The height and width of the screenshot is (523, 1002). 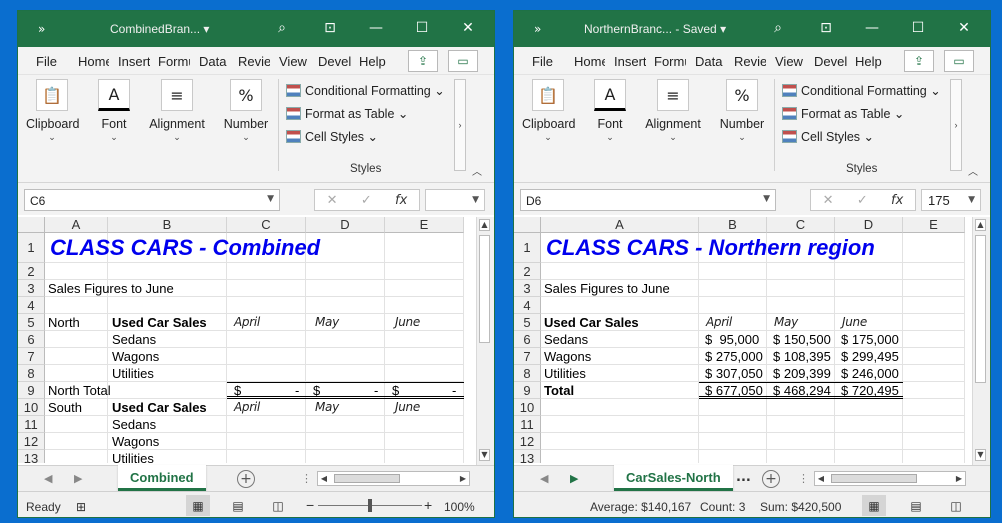 What do you see at coordinates (802, 373) in the screenshot?
I see `cell-c8: $ 209,399` at bounding box center [802, 373].